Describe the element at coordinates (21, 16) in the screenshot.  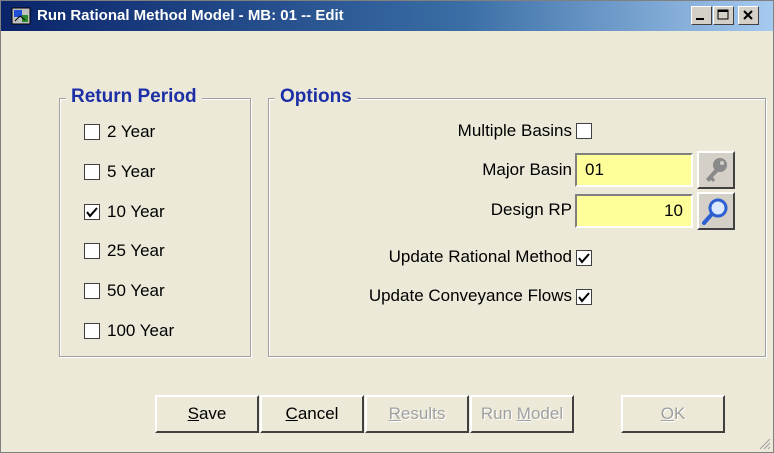
I see `app-icon` at that location.